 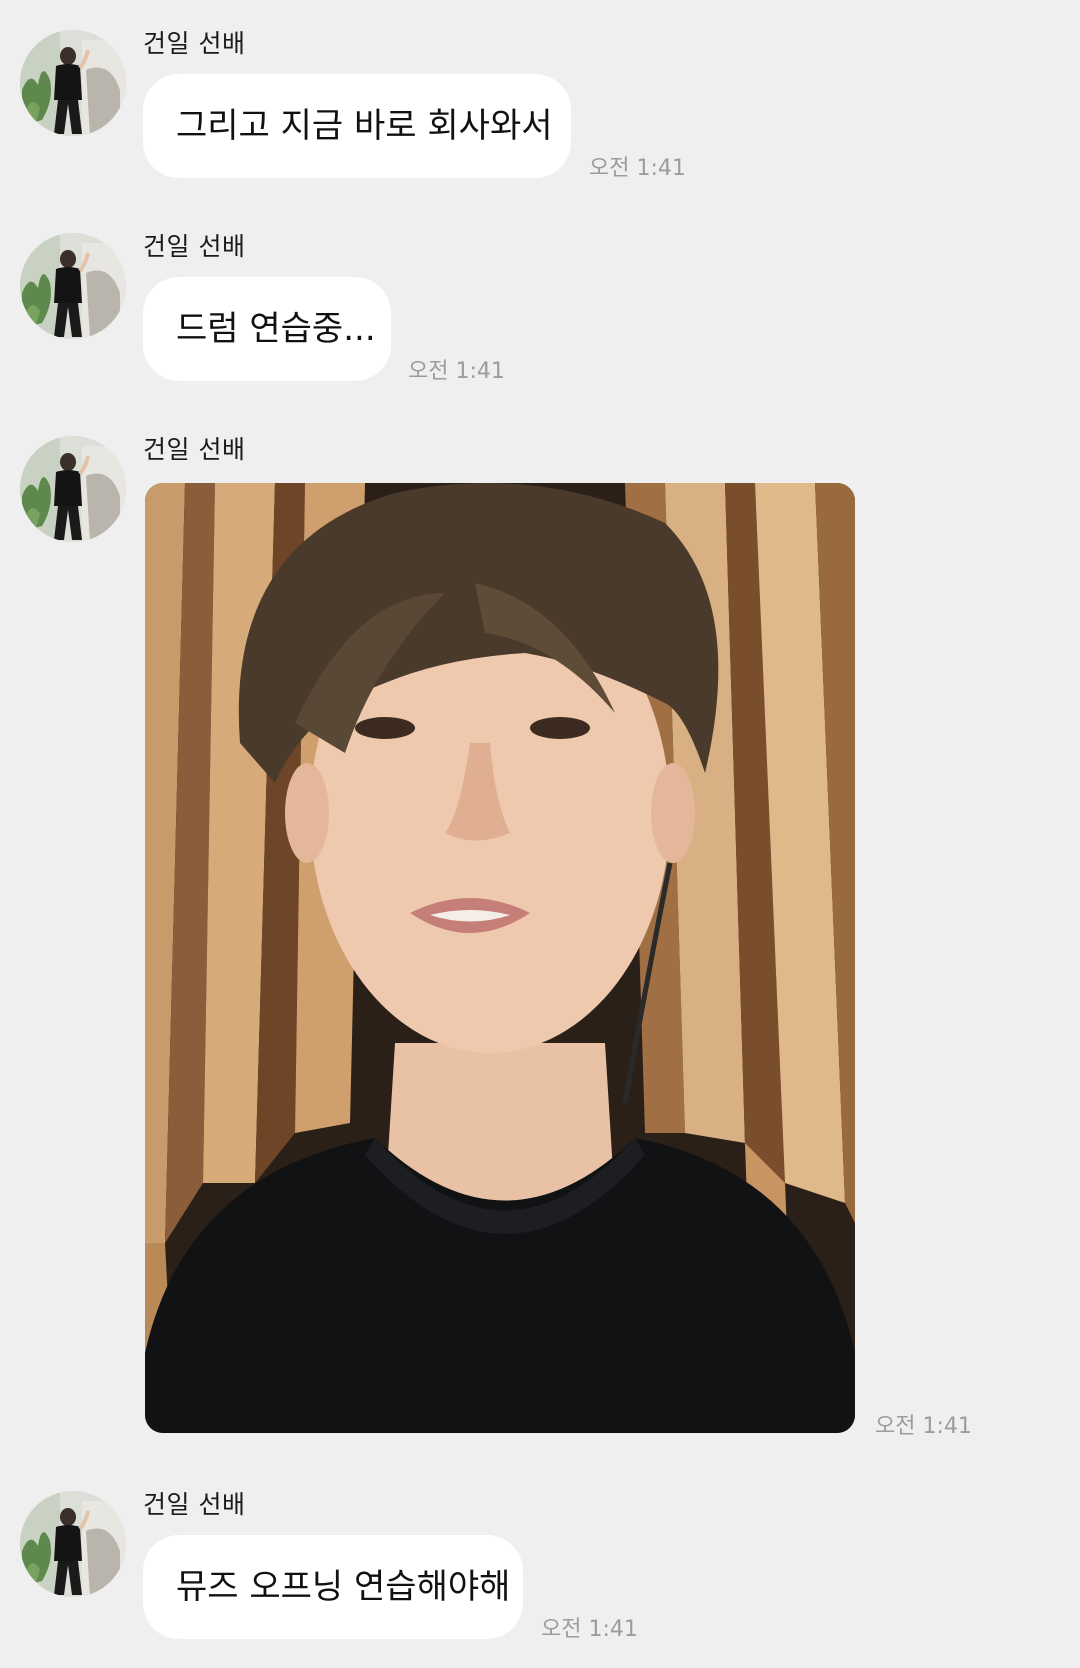 What do you see at coordinates (333, 1587) in the screenshot?
I see `message-bubble: 뮤즈 오프닝 연습해야해` at bounding box center [333, 1587].